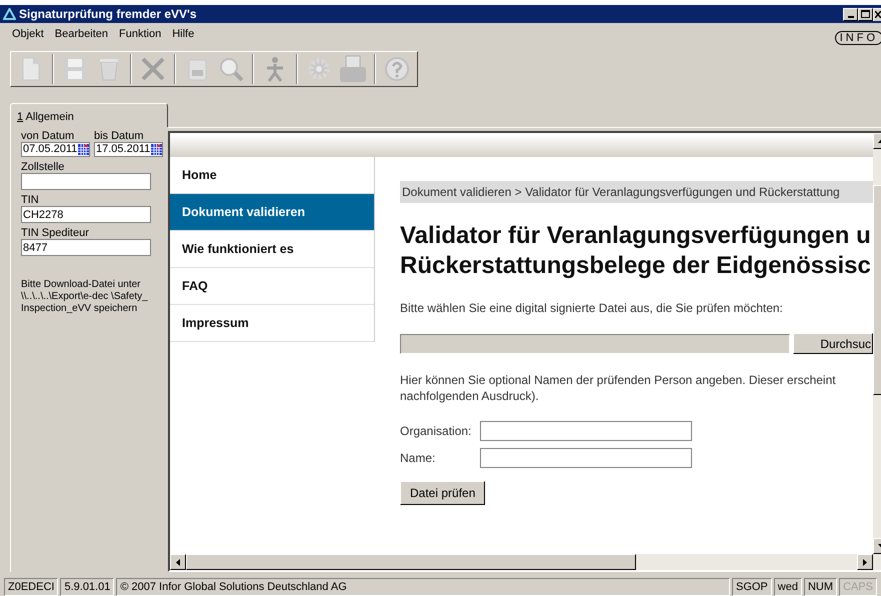  What do you see at coordinates (397, 69) in the screenshot?
I see `help-icon` at bounding box center [397, 69].